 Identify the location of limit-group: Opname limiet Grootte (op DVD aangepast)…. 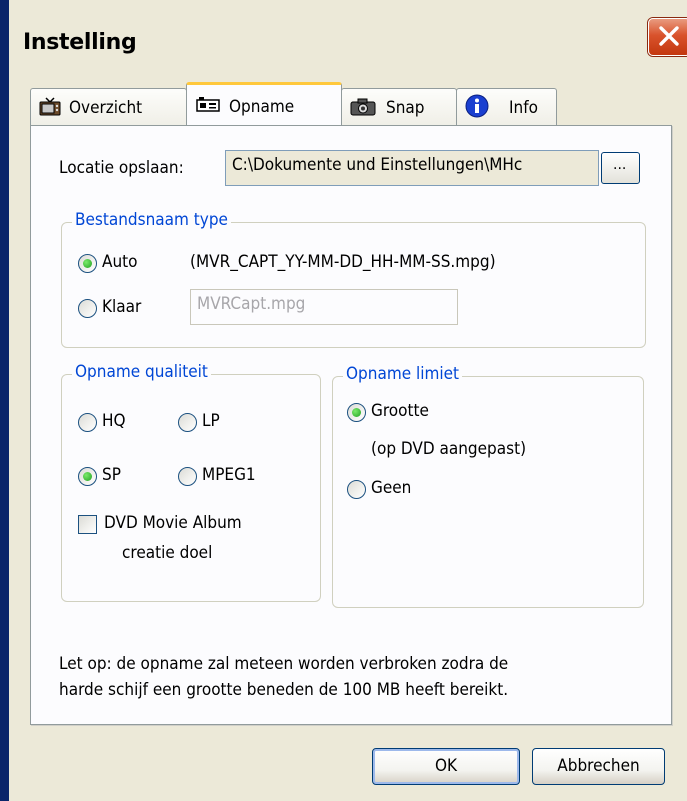
(488, 486).